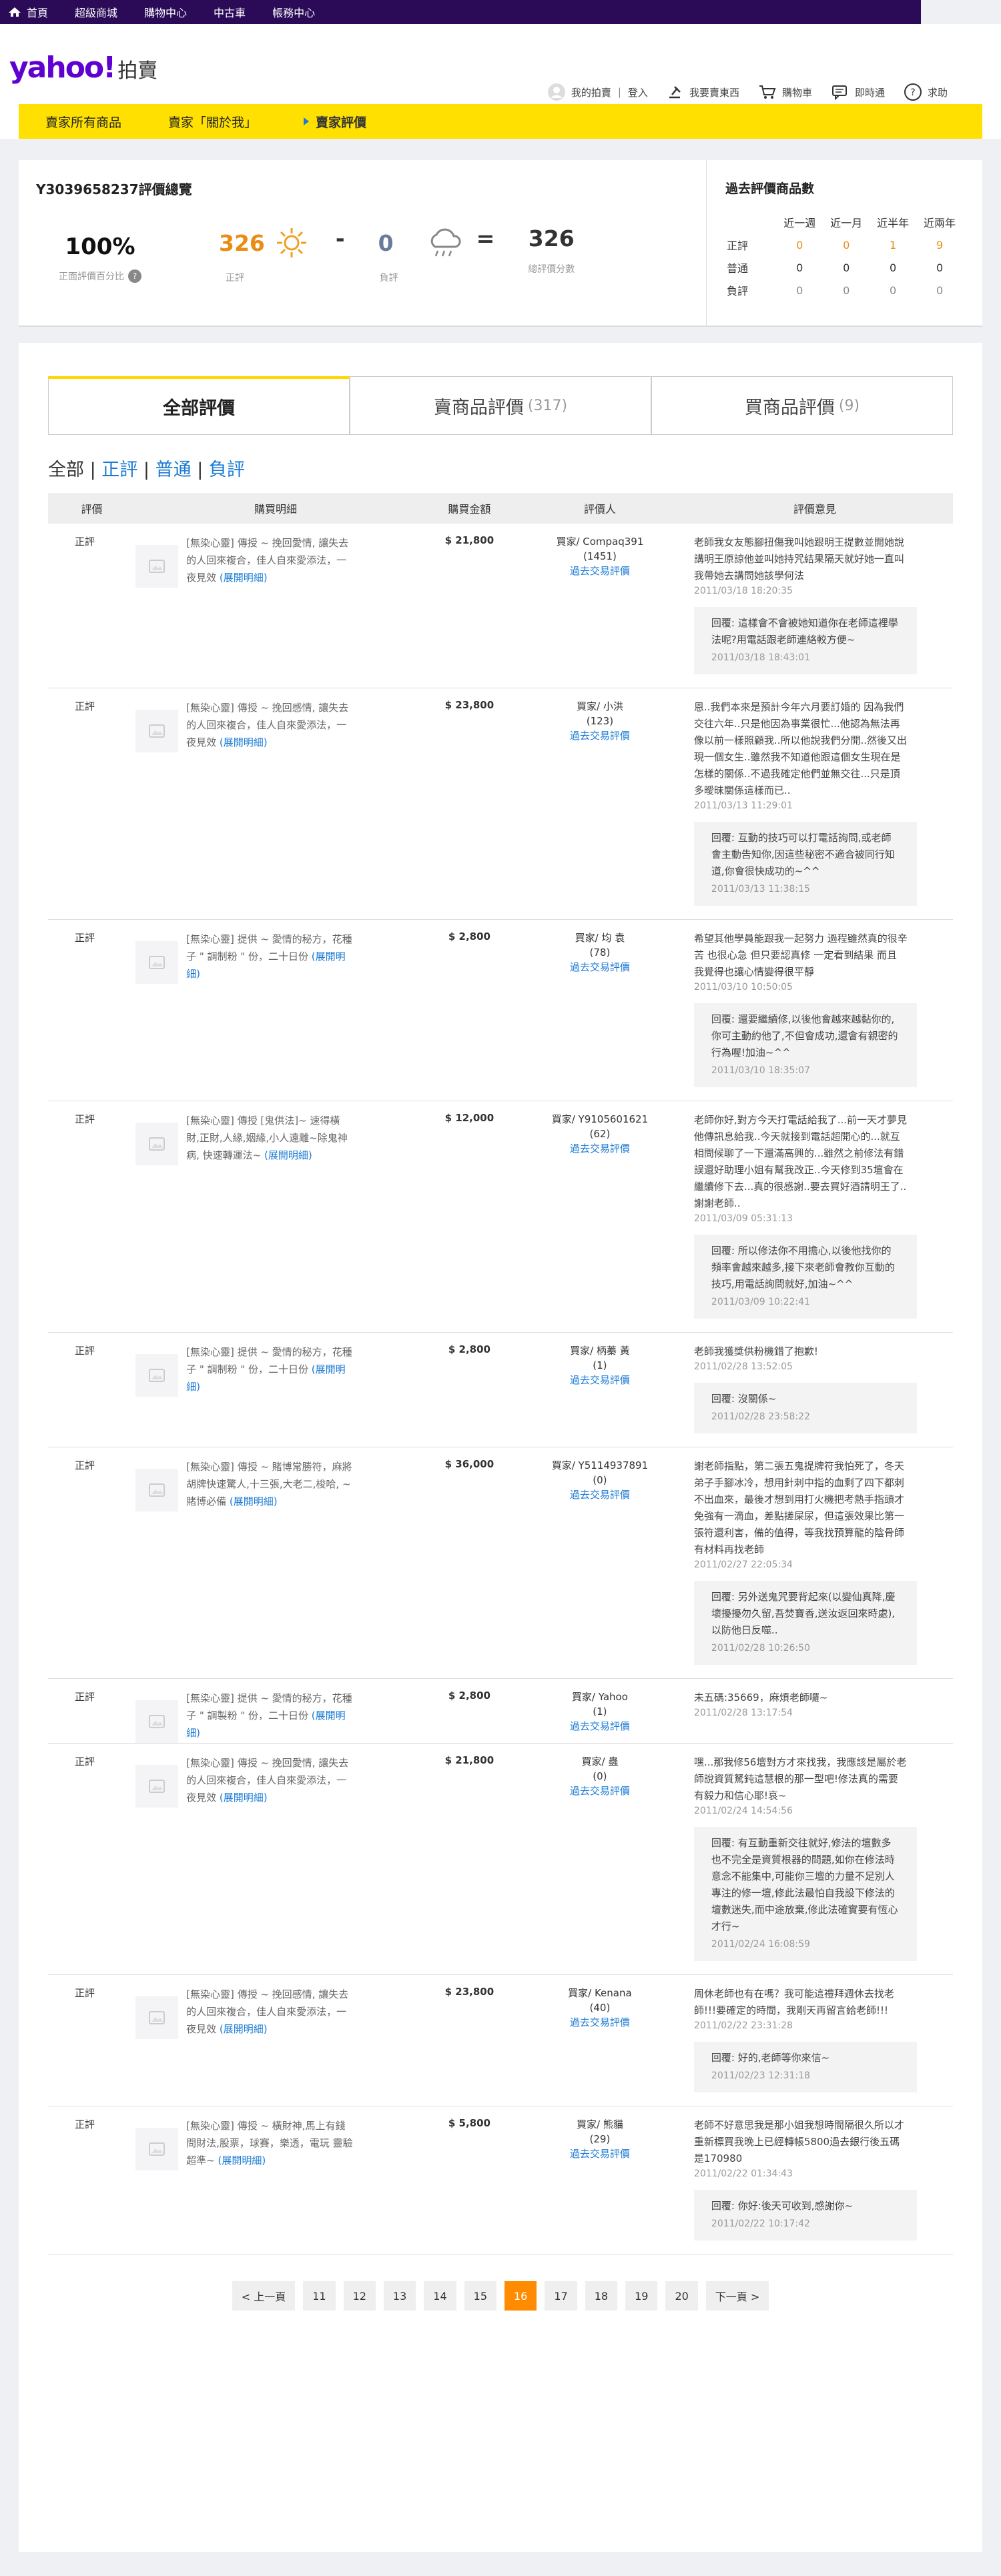  I want to click on rater-name: 買家/ 蟲, so click(600, 1761).